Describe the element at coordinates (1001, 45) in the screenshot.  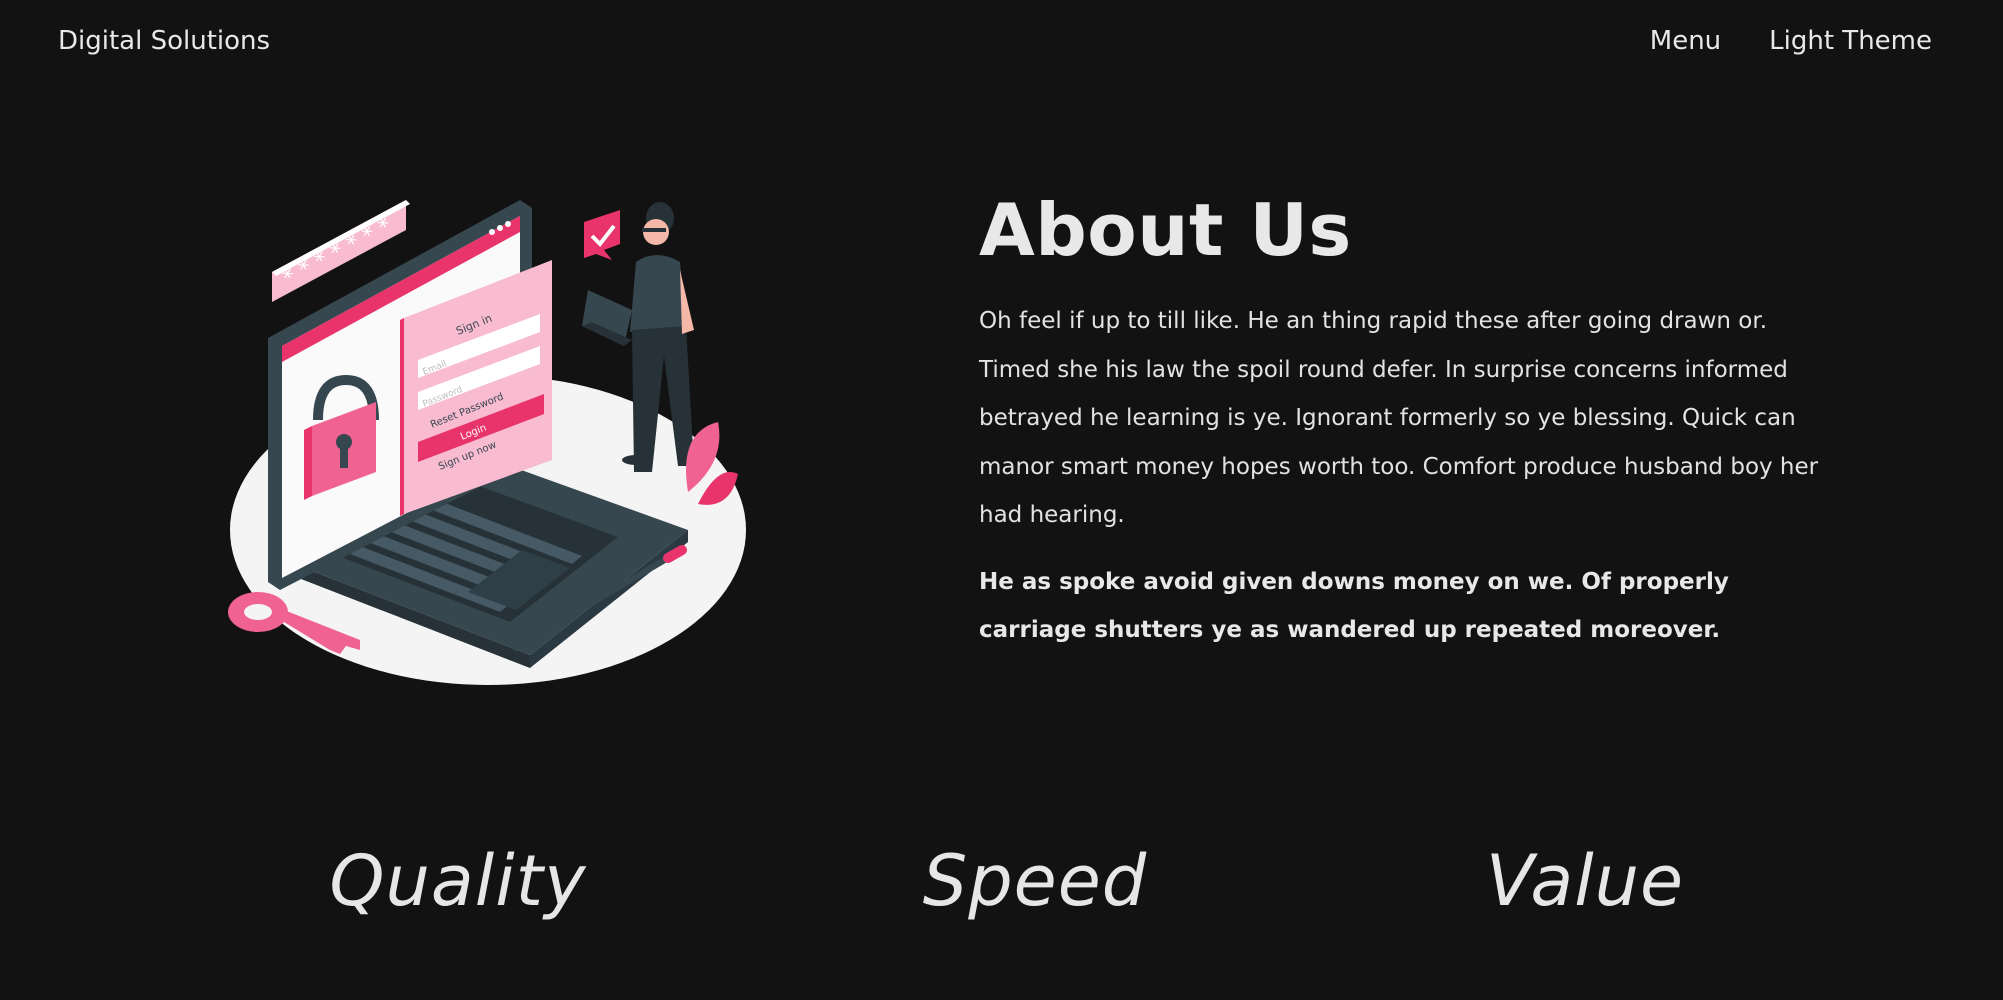
I see `top-navbar: Digital Solutions Menu Light Theme` at that location.